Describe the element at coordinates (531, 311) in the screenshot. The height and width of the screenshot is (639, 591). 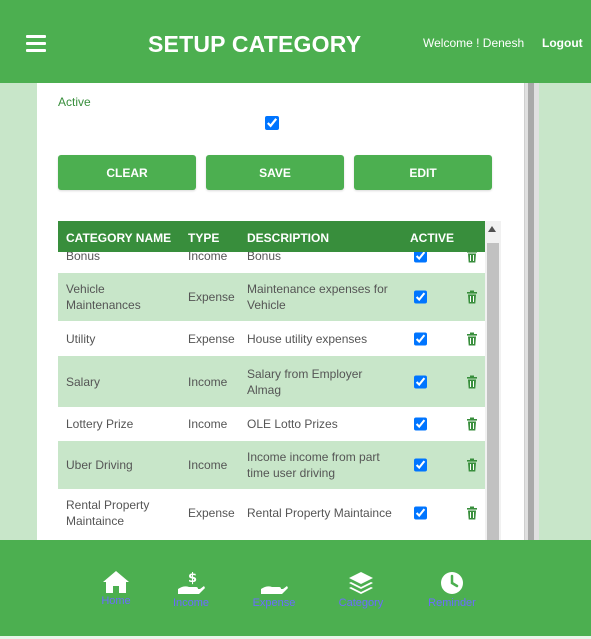
I see `panel-scrollbar` at that location.